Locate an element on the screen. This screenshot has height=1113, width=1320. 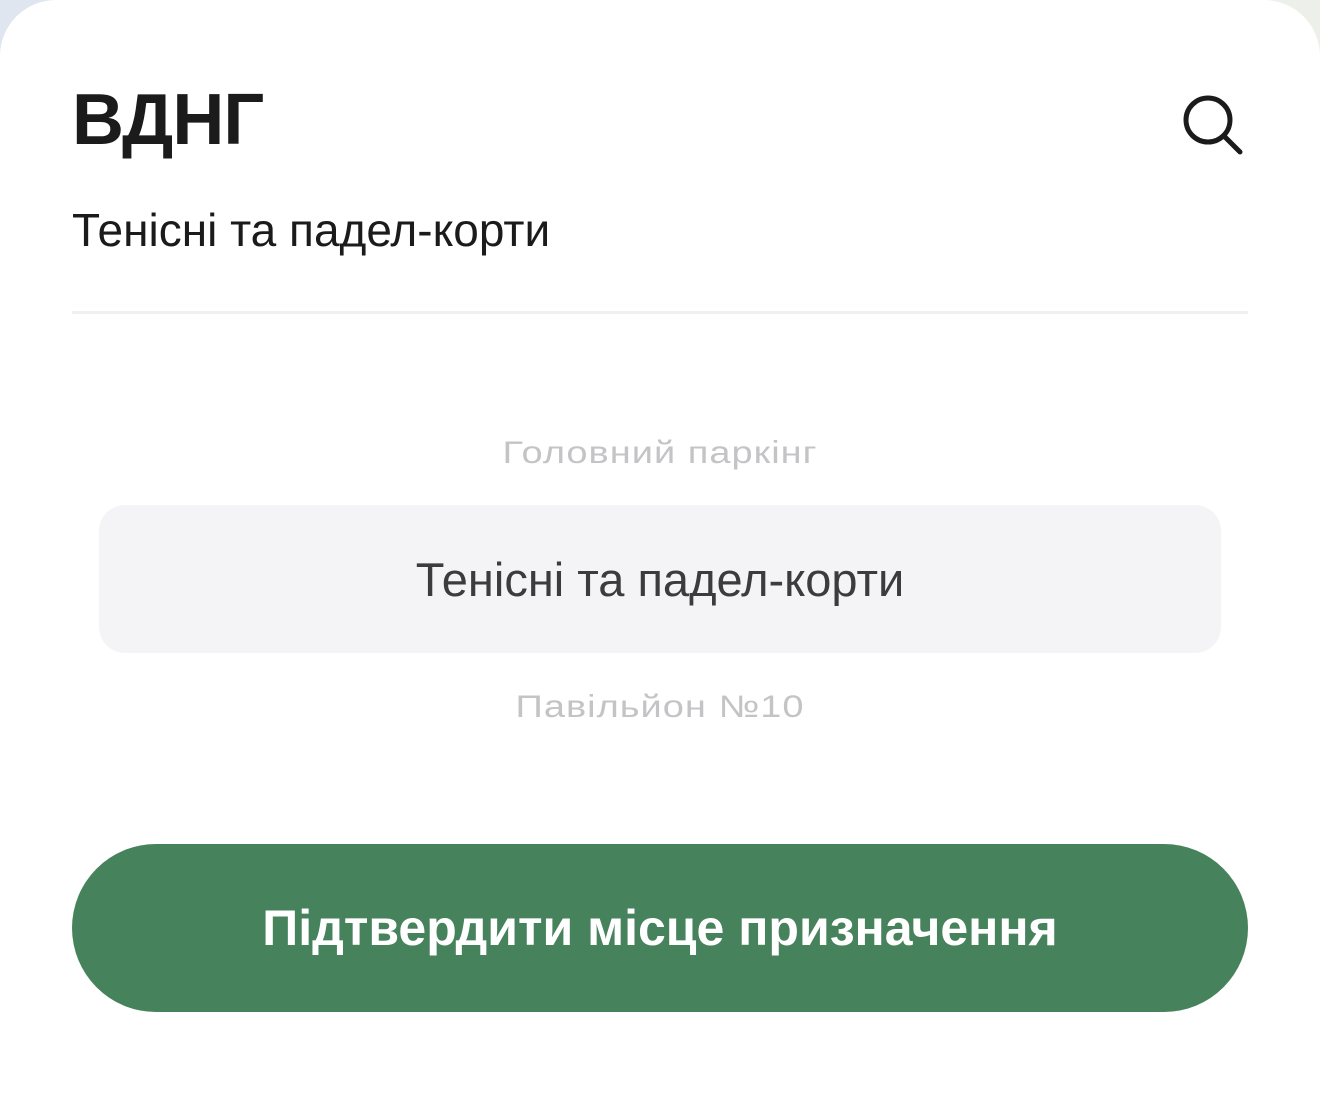
confirm-destination-button: Підтвердити місце призначення is located at coordinates (660, 928).